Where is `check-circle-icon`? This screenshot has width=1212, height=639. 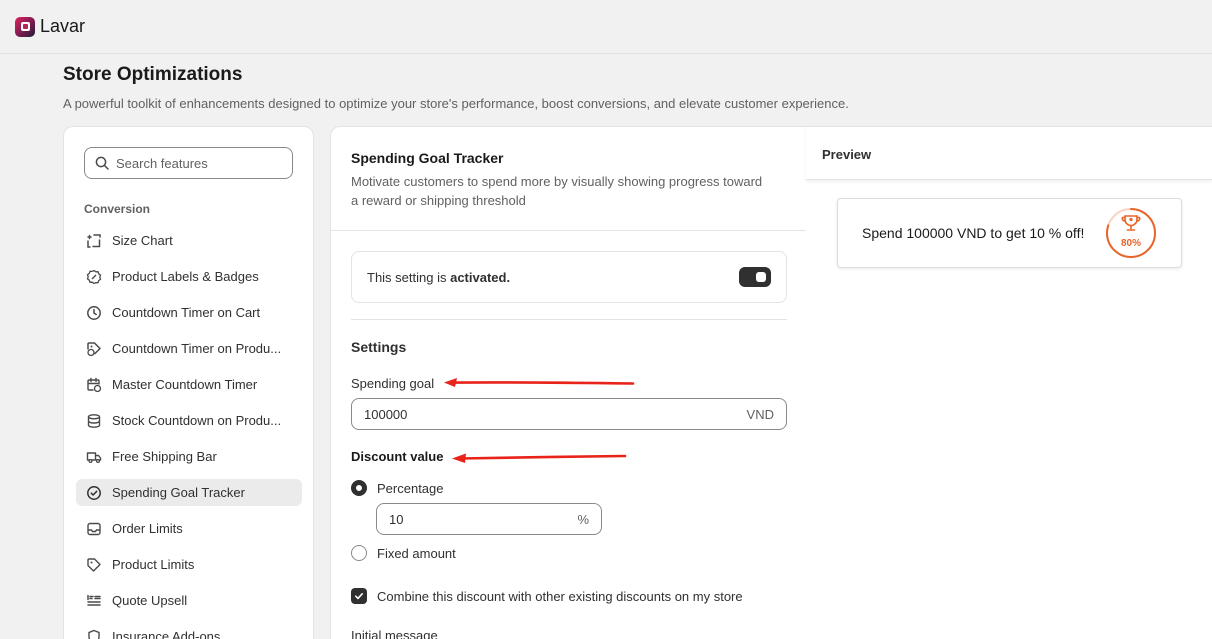
check-circle-icon is located at coordinates (94, 493).